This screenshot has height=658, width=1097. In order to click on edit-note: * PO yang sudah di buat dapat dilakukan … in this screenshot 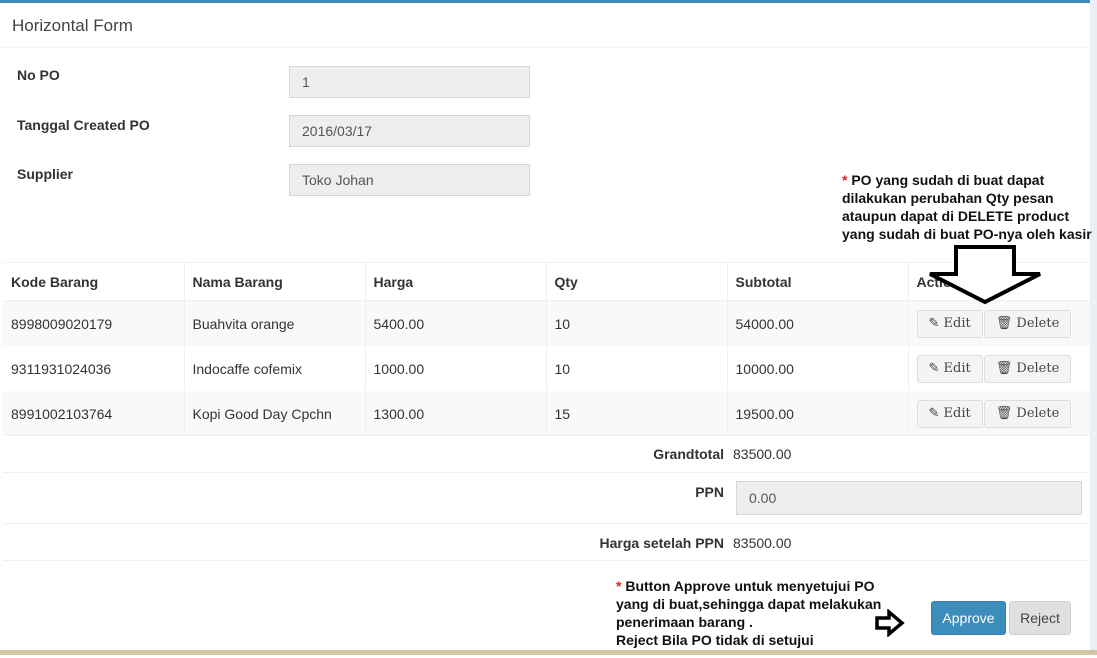, I will do `click(967, 207)`.